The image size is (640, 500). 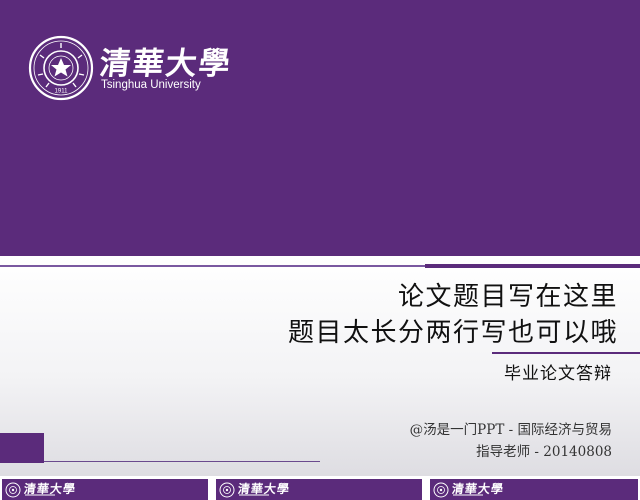 I want to click on defense-subtitle: 毕业论文答辩, so click(x=558, y=374).